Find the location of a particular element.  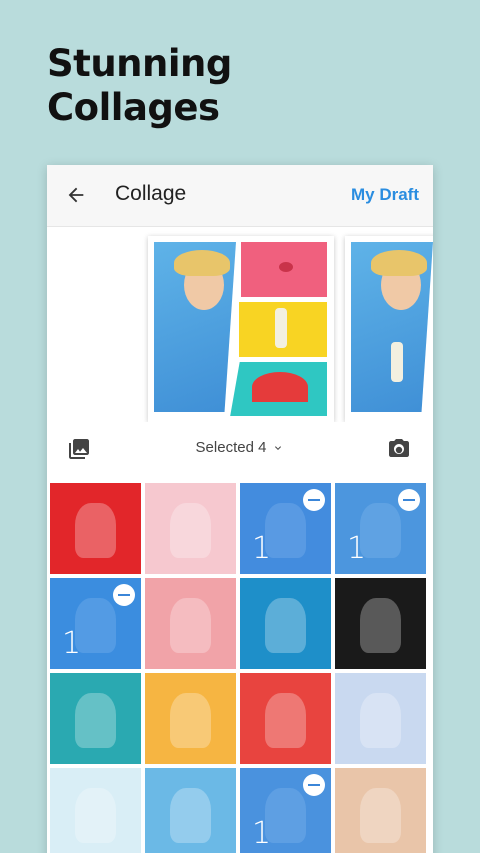

selected-count-dropdown: Selected 4 is located at coordinates (240, 447).